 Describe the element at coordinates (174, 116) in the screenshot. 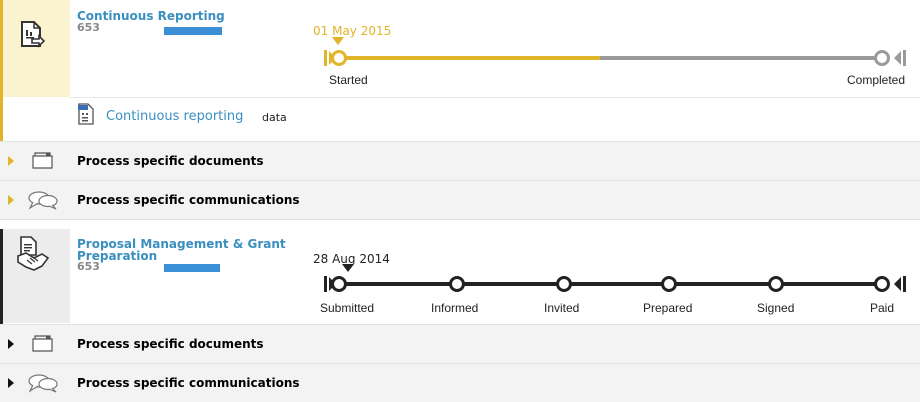

I see `data-link: Continuous reporting` at that location.